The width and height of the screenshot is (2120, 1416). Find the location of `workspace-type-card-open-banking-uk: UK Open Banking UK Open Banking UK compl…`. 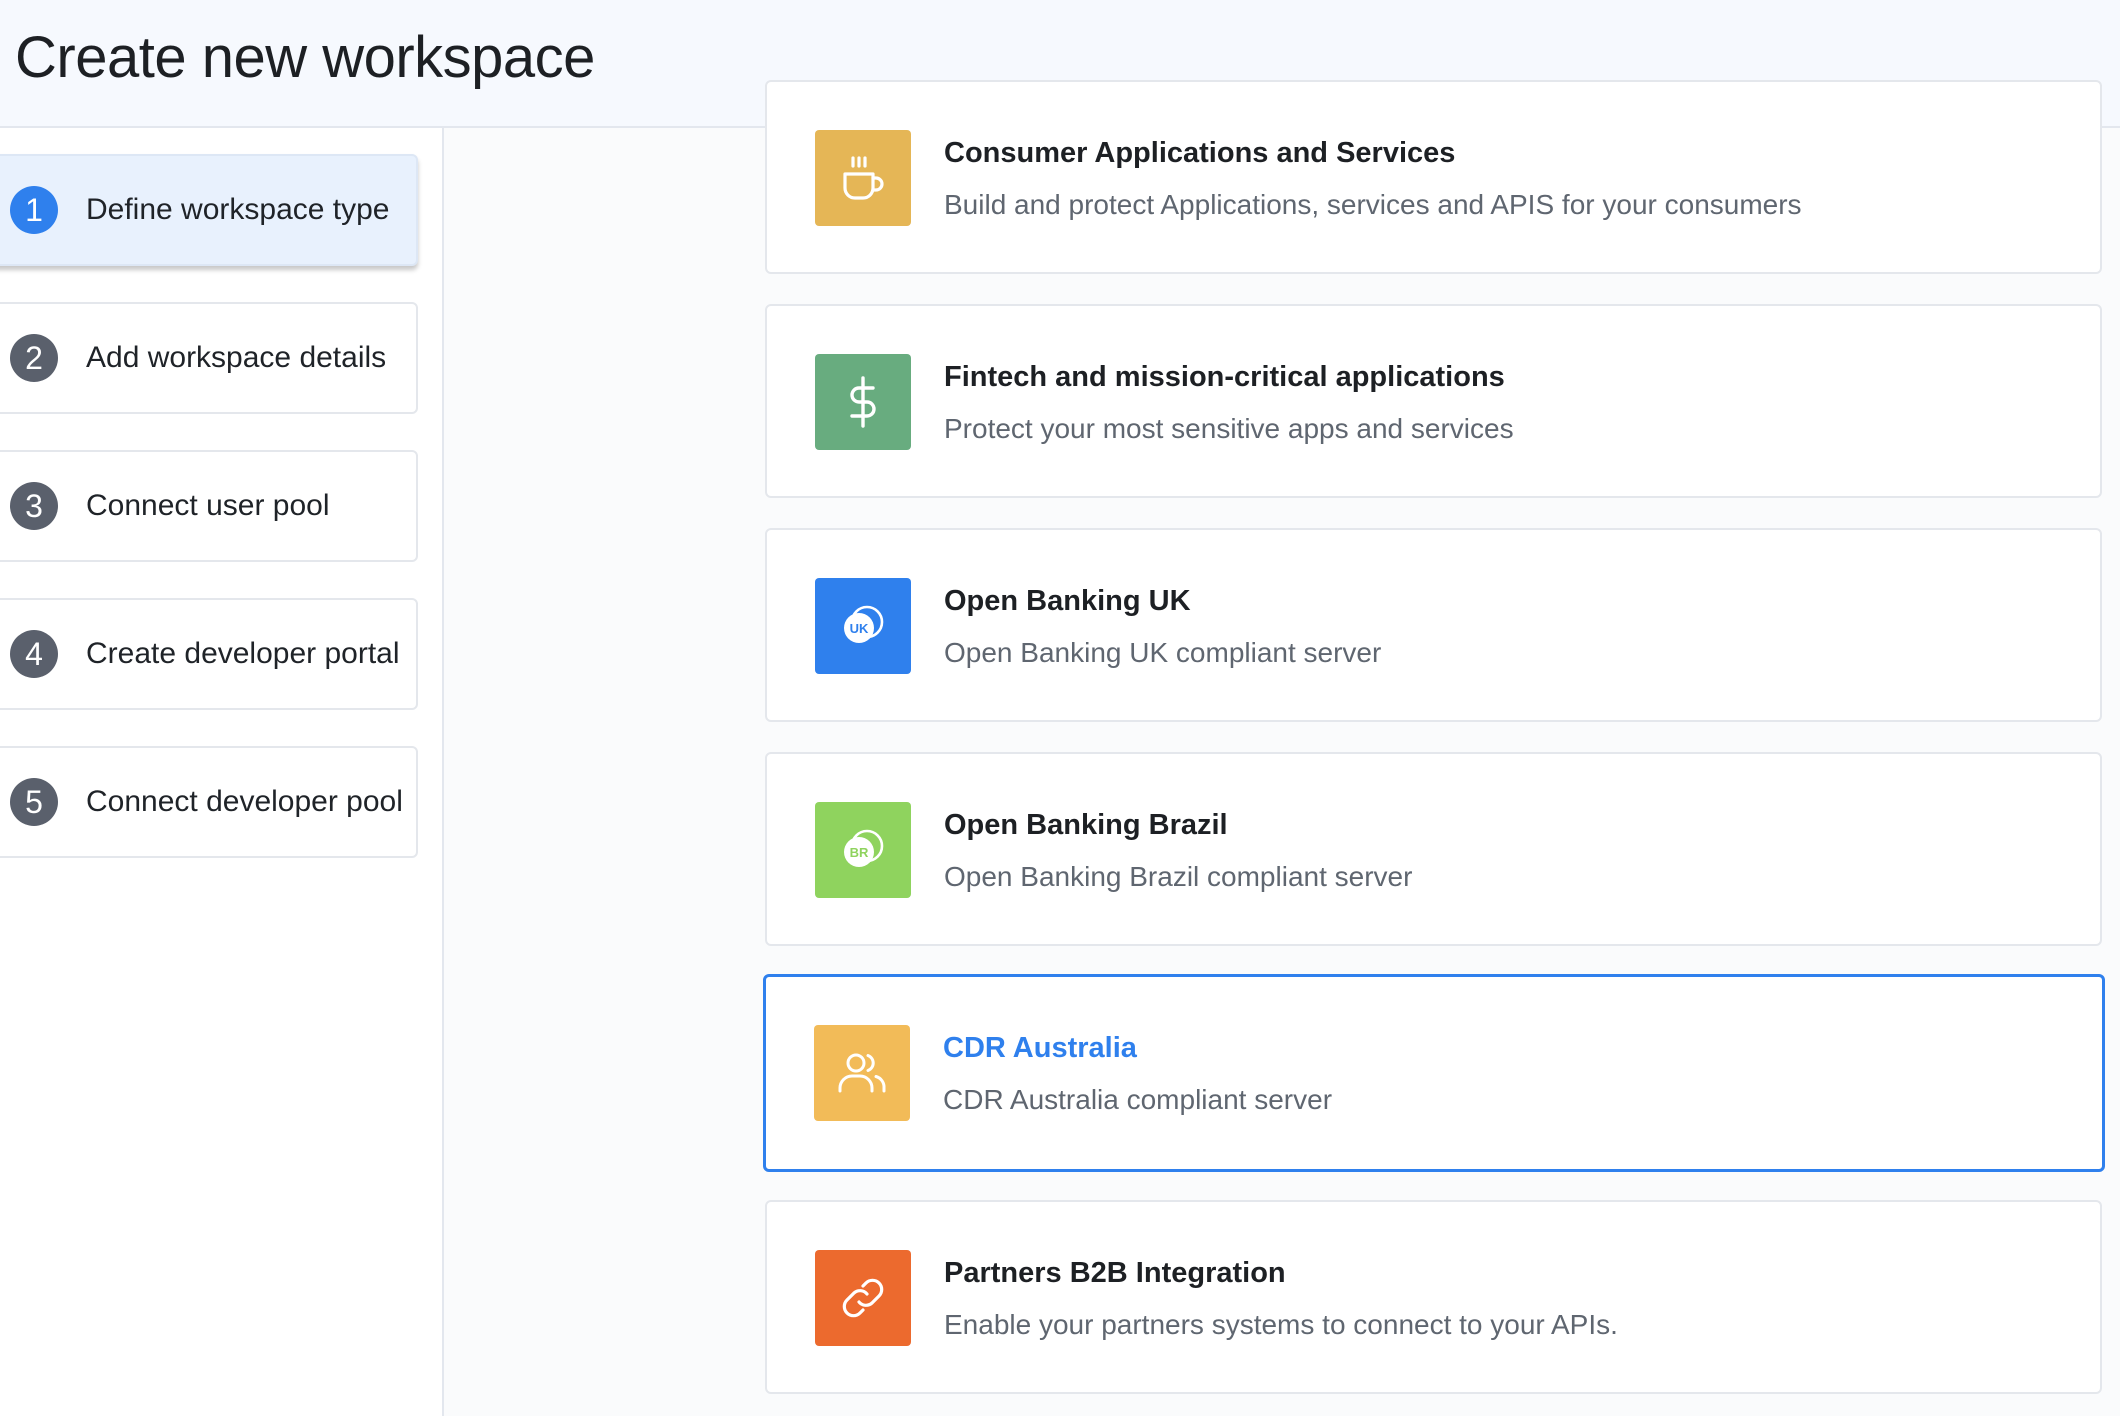

workspace-type-card-open-banking-uk: UK Open Banking UK Open Banking UK compl… is located at coordinates (1433, 625).